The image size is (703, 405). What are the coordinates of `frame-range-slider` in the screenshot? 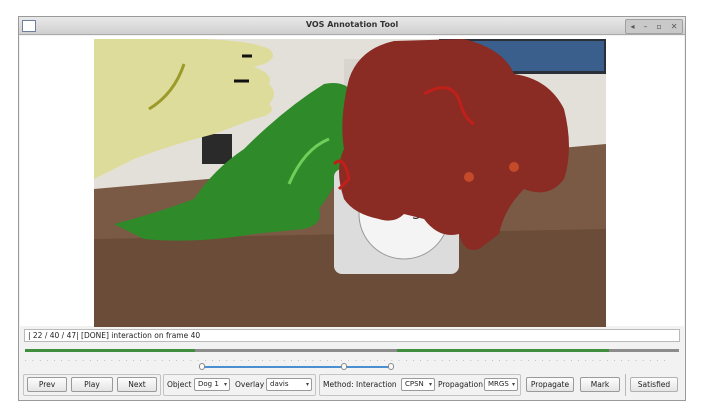 It's located at (296, 367).